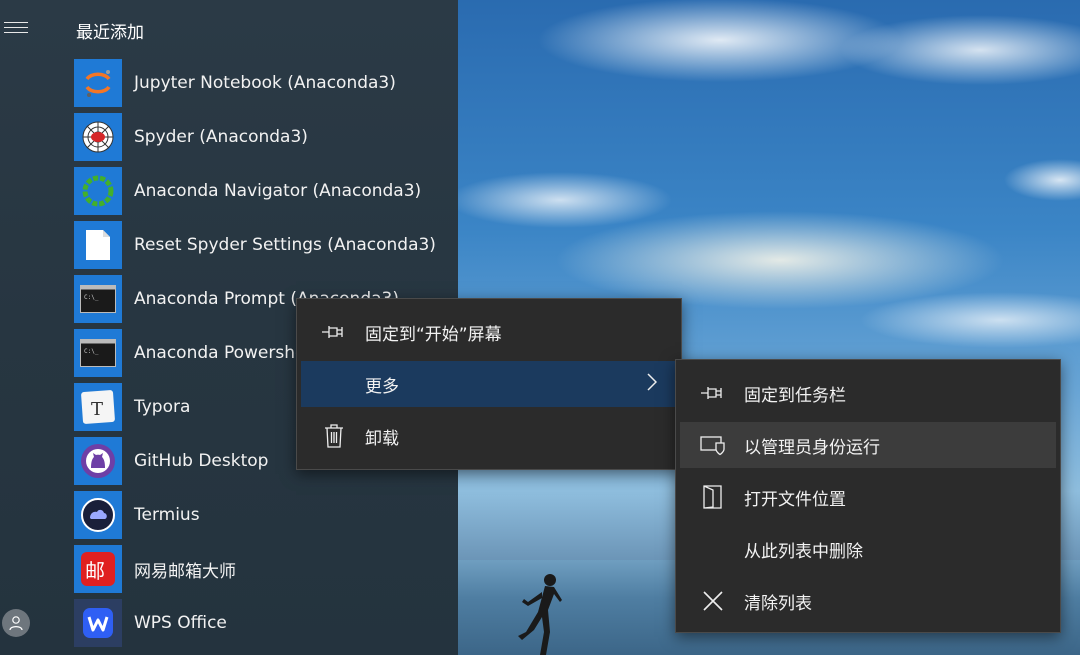 This screenshot has width=1080, height=655. What do you see at coordinates (98, 245) in the screenshot?
I see `document-icon` at bounding box center [98, 245].